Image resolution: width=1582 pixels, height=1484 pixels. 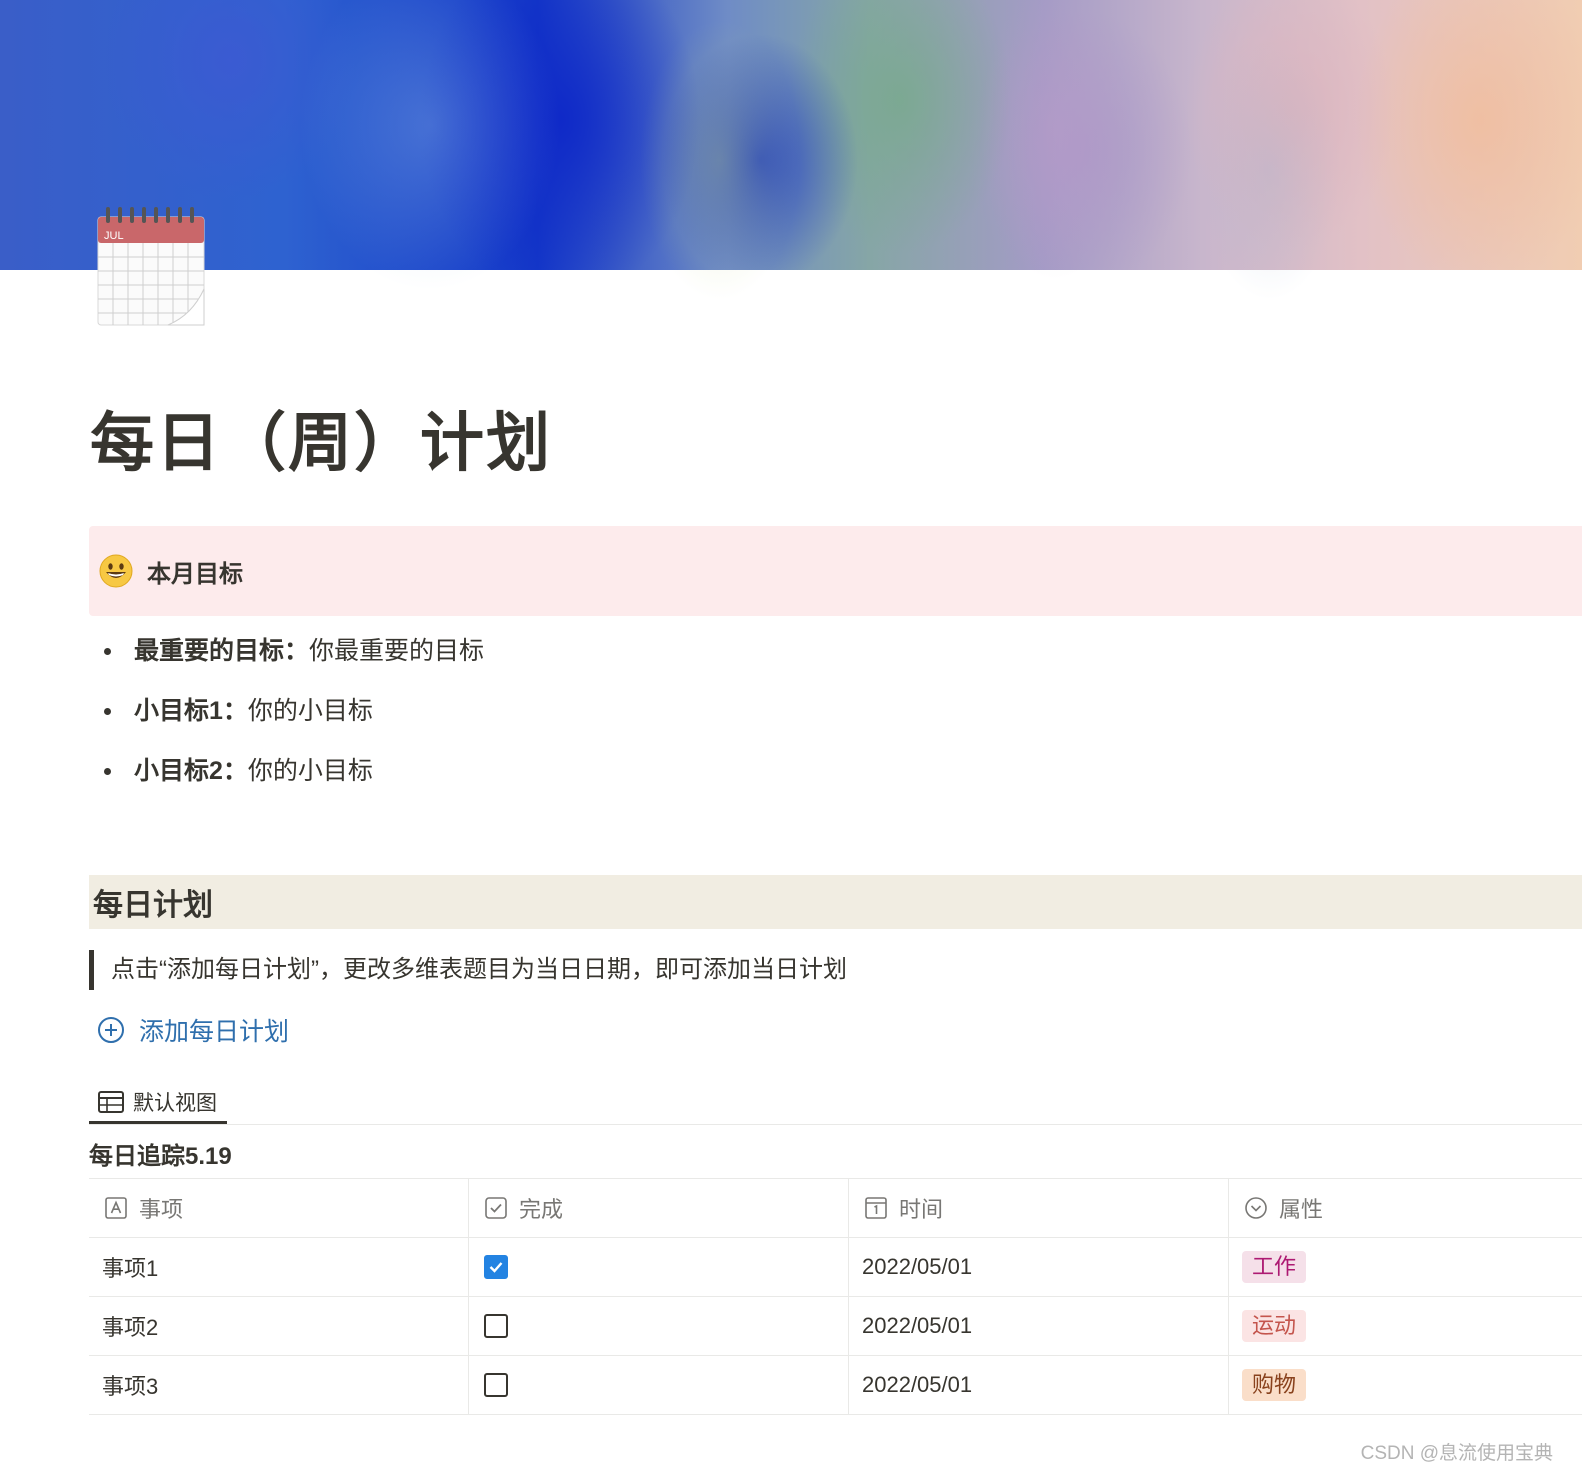 I want to click on add-button-label: 添加每日计划, so click(x=214, y=1032).